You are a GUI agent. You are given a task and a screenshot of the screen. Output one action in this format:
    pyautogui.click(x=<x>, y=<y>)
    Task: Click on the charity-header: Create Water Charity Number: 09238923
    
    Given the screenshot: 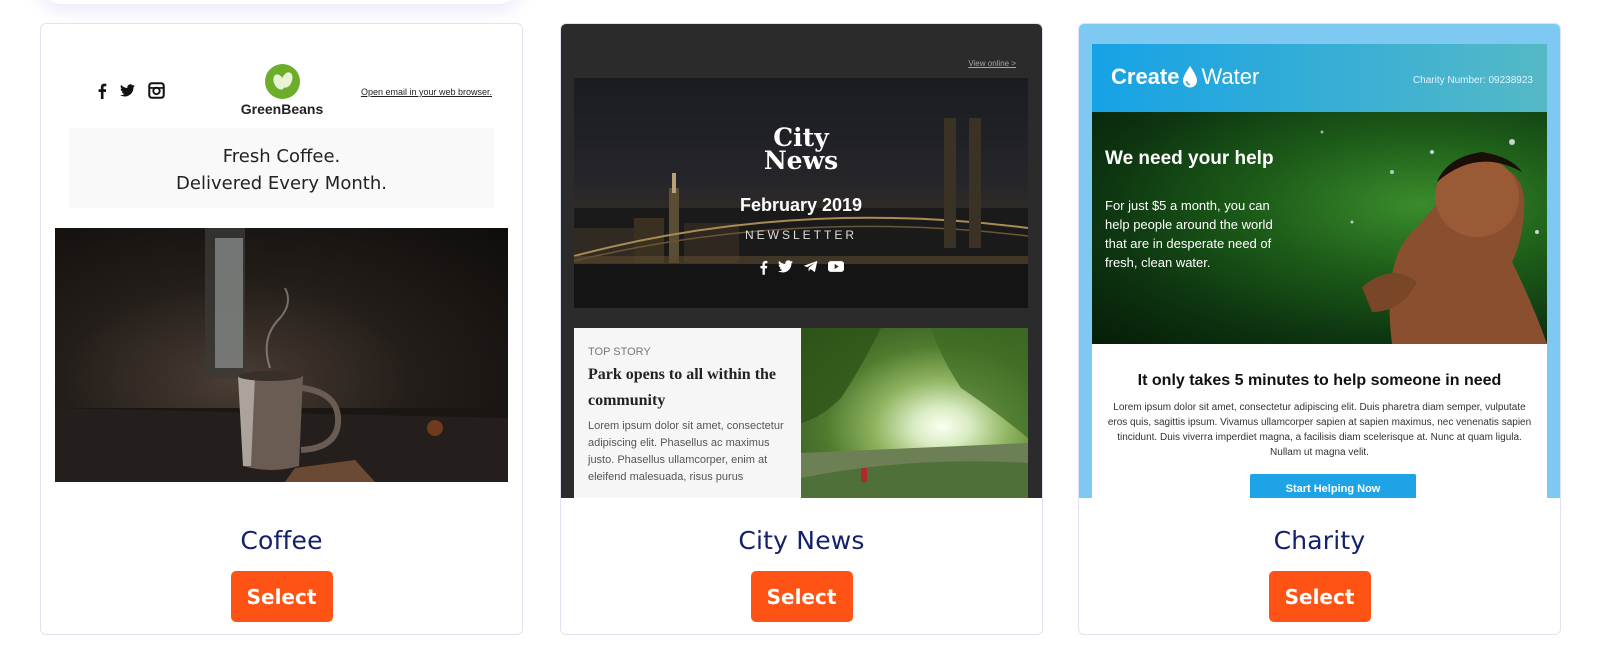 What is the action you would take?
    pyautogui.click(x=1319, y=78)
    